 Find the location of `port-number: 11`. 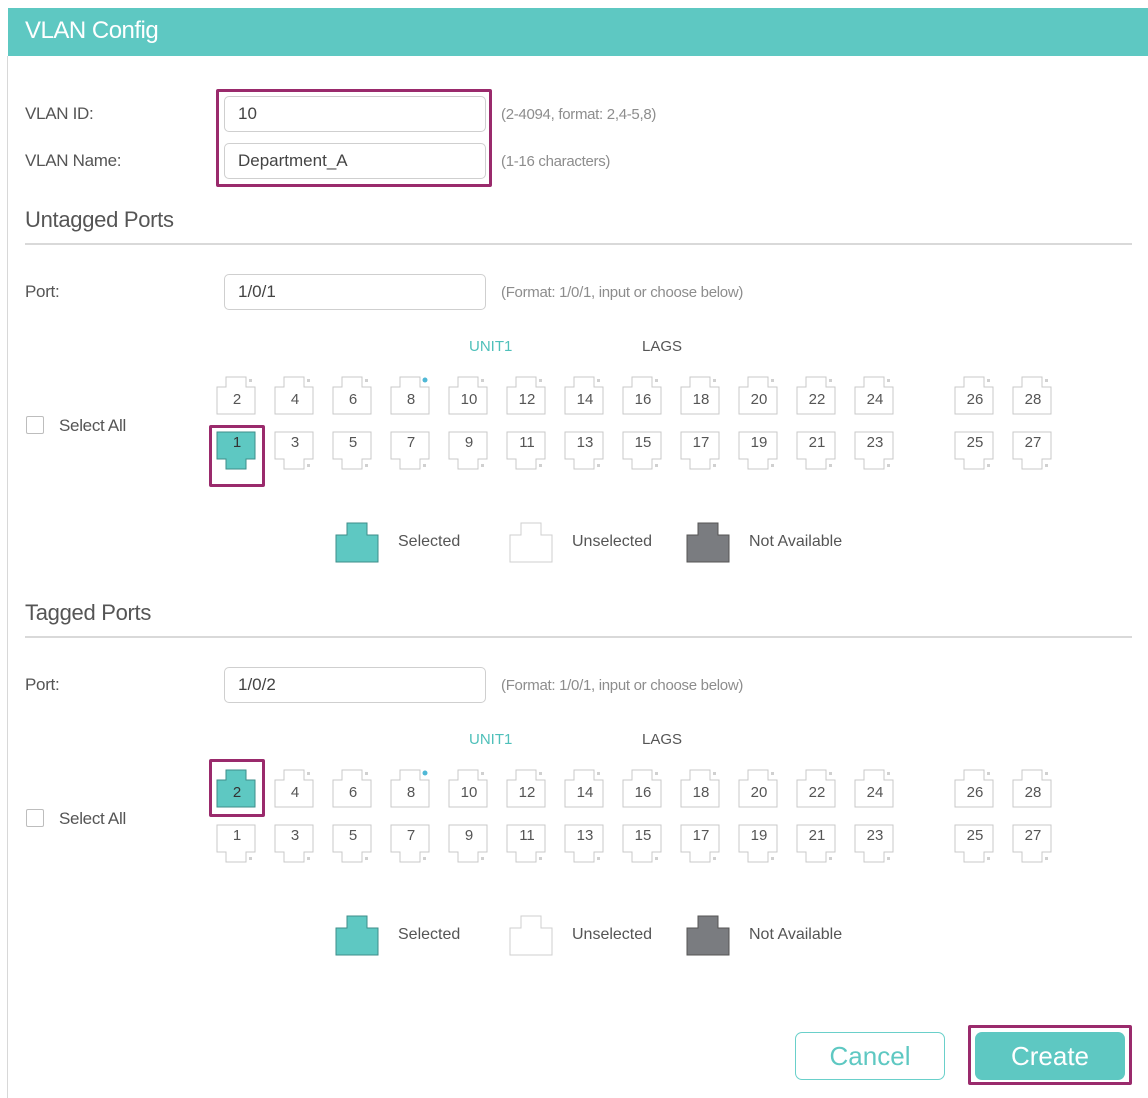

port-number: 11 is located at coordinates (527, 835).